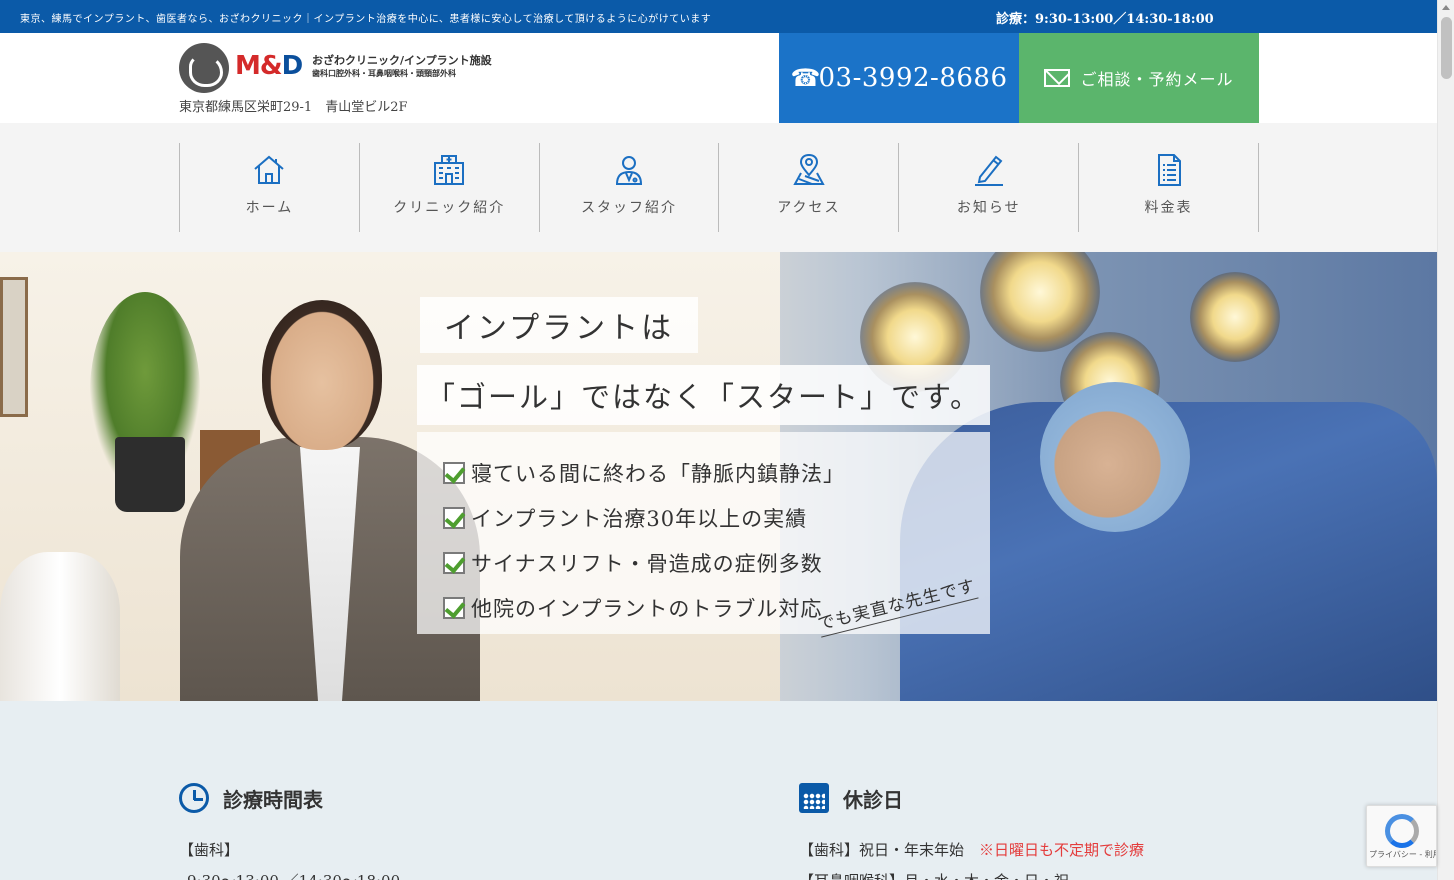 The image size is (1454, 880). What do you see at coordinates (889, 850) in the screenshot?
I see `closed-days-dental-text: 【歯科】祝日・年末年始` at bounding box center [889, 850].